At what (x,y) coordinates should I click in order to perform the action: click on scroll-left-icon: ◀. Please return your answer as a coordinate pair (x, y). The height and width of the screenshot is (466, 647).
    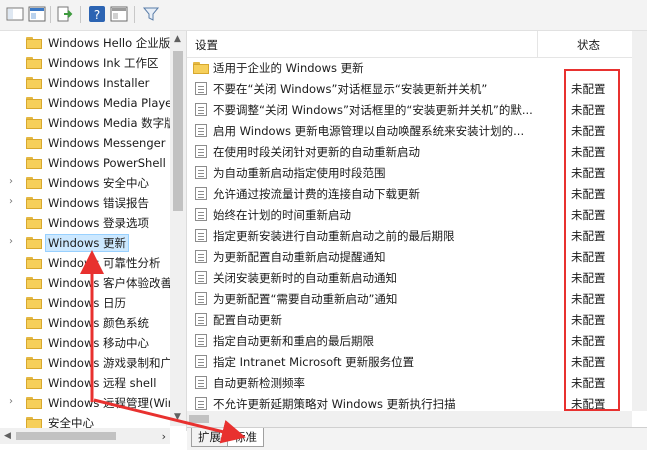
    Looking at the image, I should click on (7, 436).